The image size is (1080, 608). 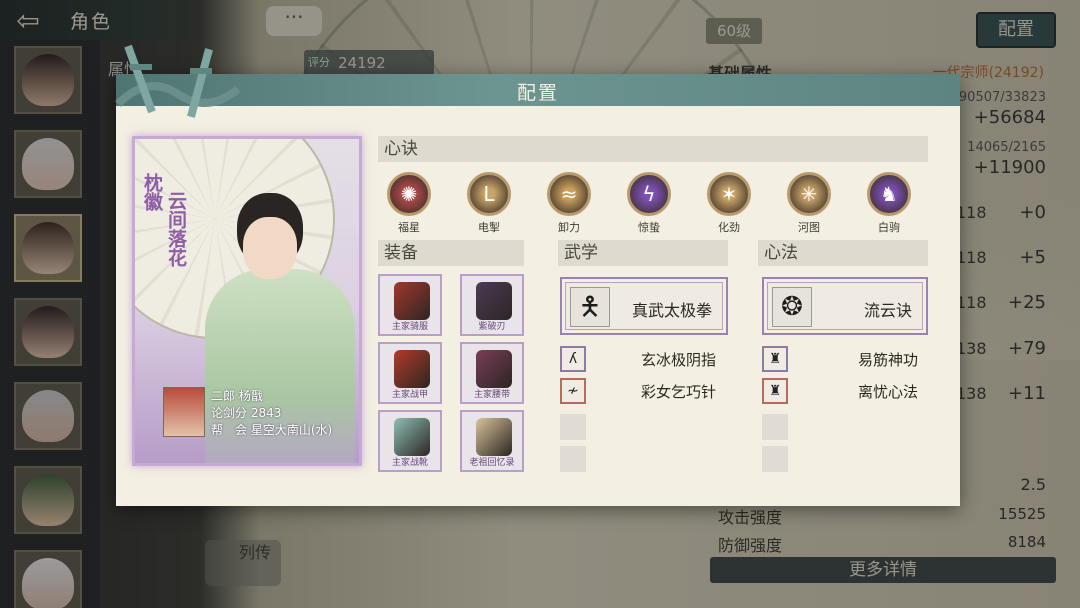 I want to click on xinjue-label: 惊蛰, so click(x=649, y=227).